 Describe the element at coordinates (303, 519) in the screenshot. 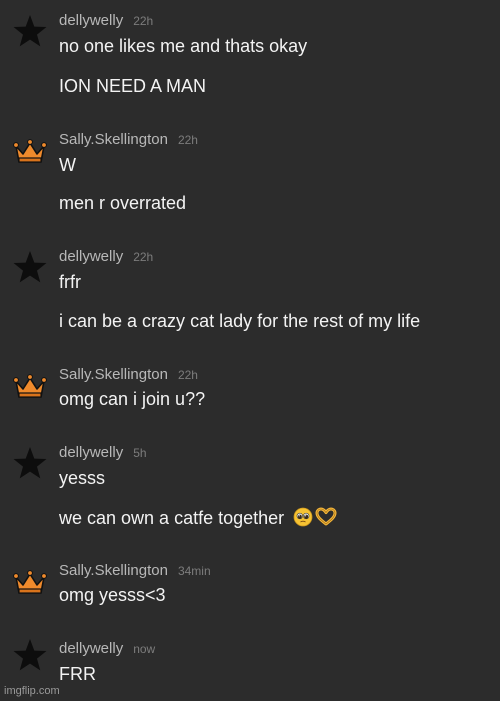

I see `pleading-face-icon` at that location.